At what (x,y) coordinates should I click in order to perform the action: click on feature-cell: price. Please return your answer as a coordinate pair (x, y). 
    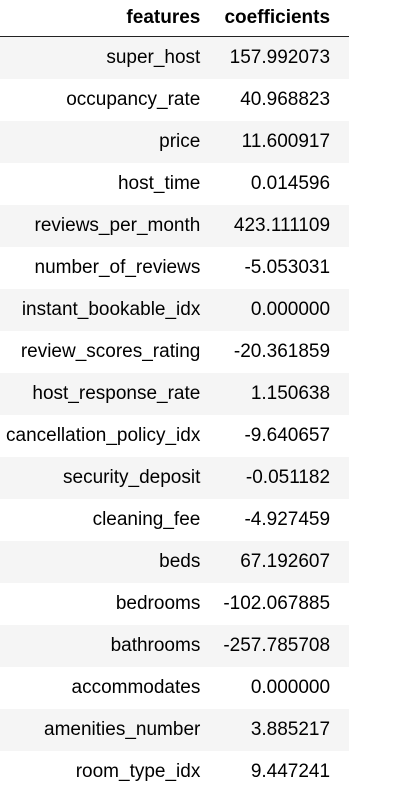
    Looking at the image, I should click on (180, 141).